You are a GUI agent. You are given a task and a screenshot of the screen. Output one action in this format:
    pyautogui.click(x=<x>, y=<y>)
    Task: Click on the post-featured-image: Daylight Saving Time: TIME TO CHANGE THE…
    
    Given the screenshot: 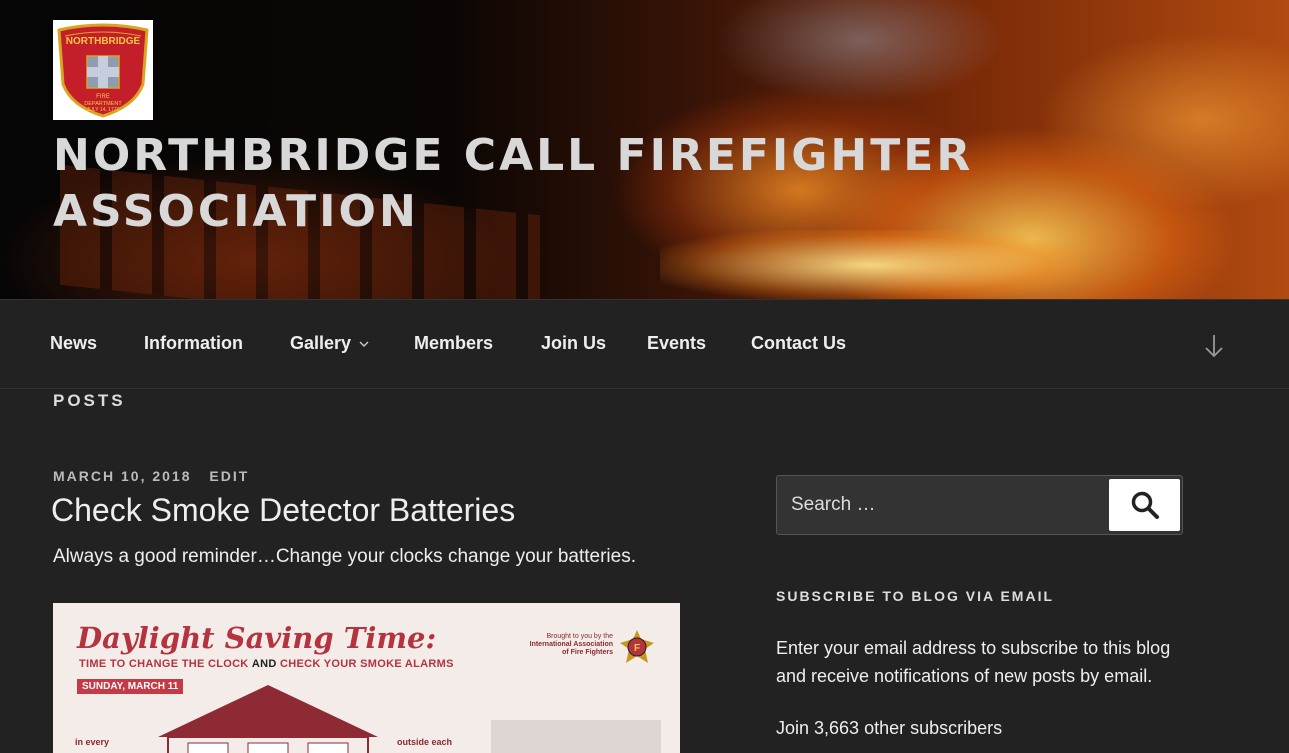 What is the action you would take?
    pyautogui.click(x=366, y=678)
    